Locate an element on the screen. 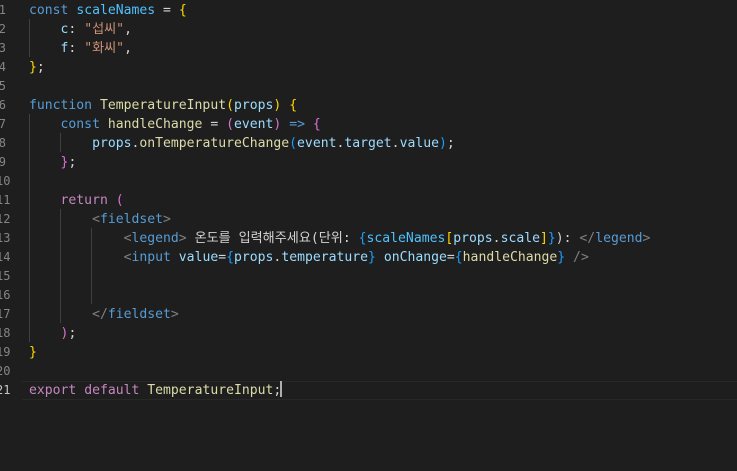 The height and width of the screenshot is (471, 737). line-number: 5 is located at coordinates (3, 86).